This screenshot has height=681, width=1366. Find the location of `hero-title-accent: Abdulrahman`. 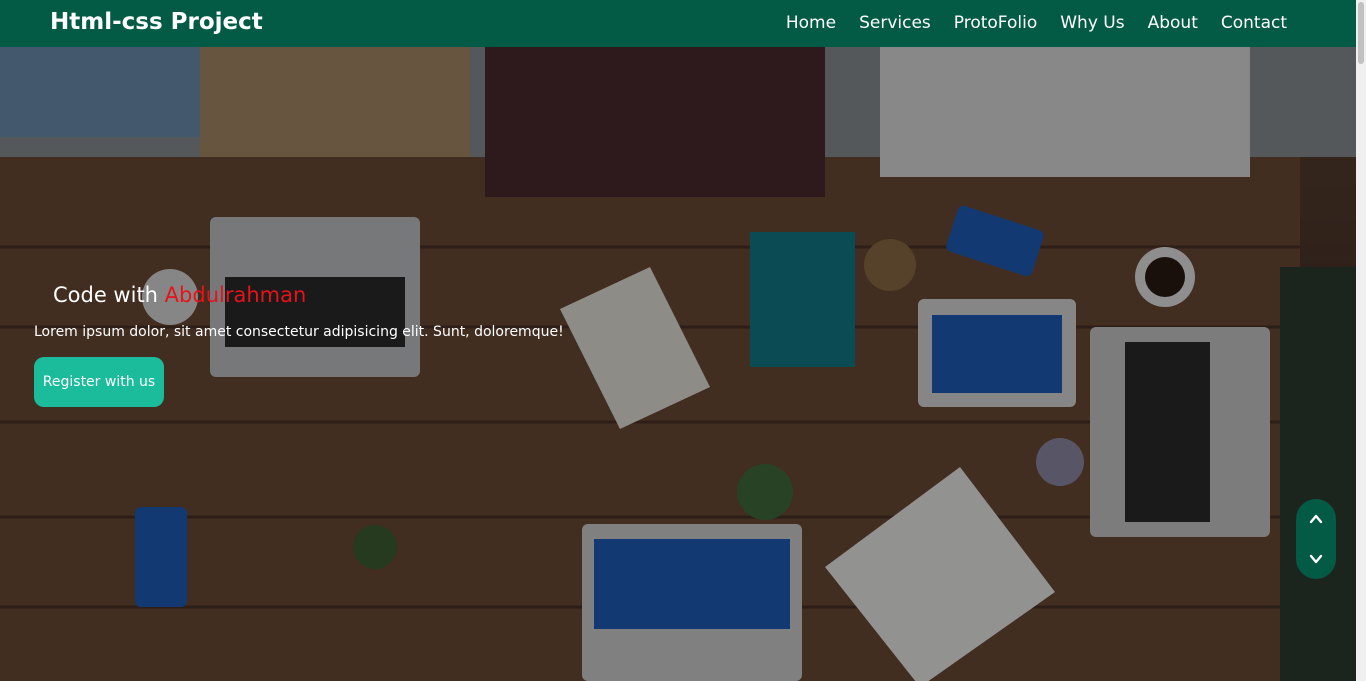

hero-title-accent: Abdulrahman is located at coordinates (235, 295).